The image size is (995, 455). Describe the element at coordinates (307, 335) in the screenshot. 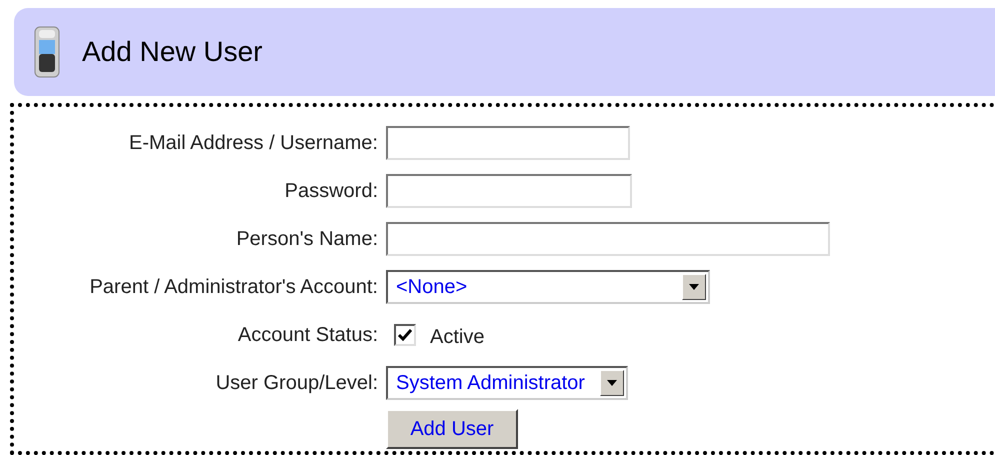

I see `field-label: Account Status:` at that location.